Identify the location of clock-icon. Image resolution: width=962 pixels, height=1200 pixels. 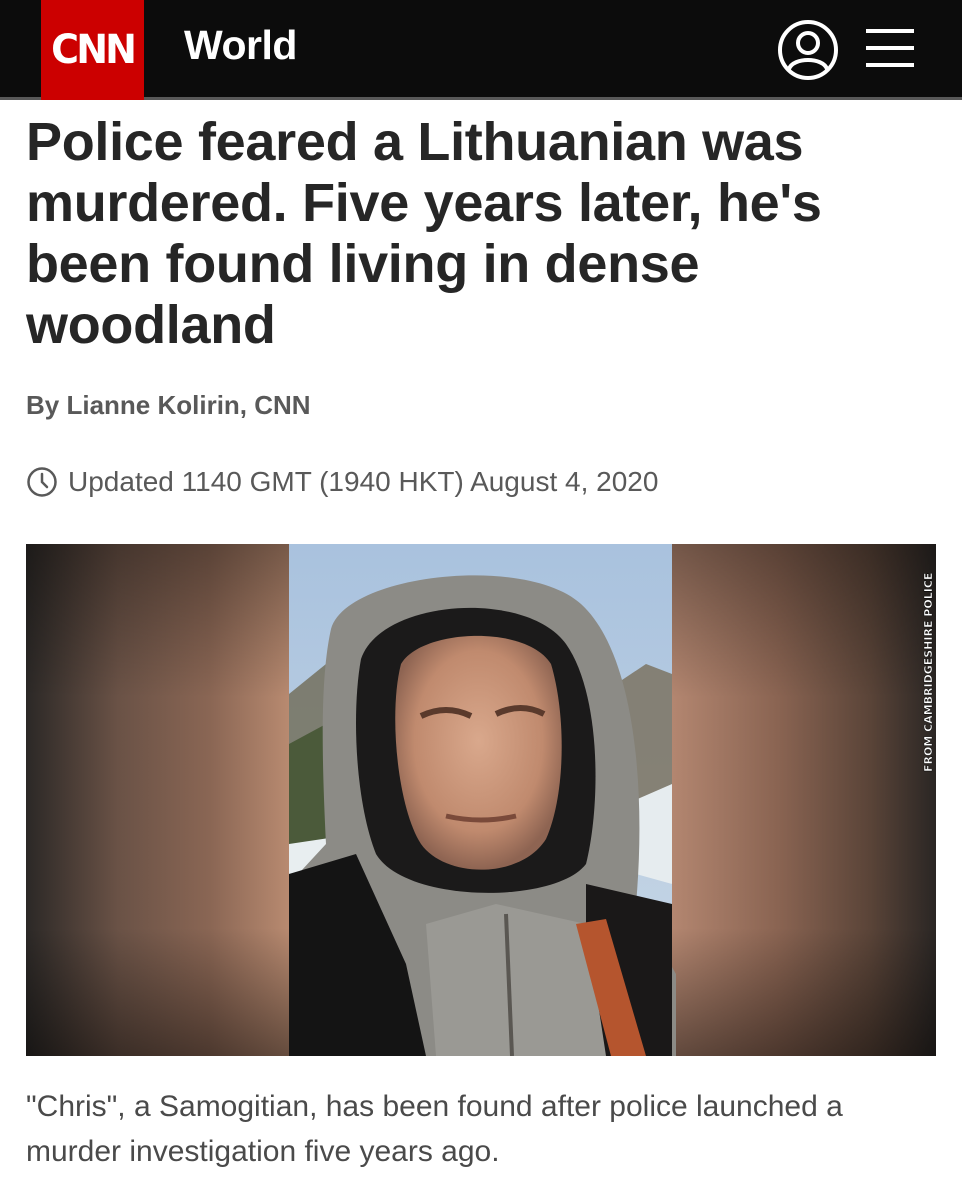
(42, 482).